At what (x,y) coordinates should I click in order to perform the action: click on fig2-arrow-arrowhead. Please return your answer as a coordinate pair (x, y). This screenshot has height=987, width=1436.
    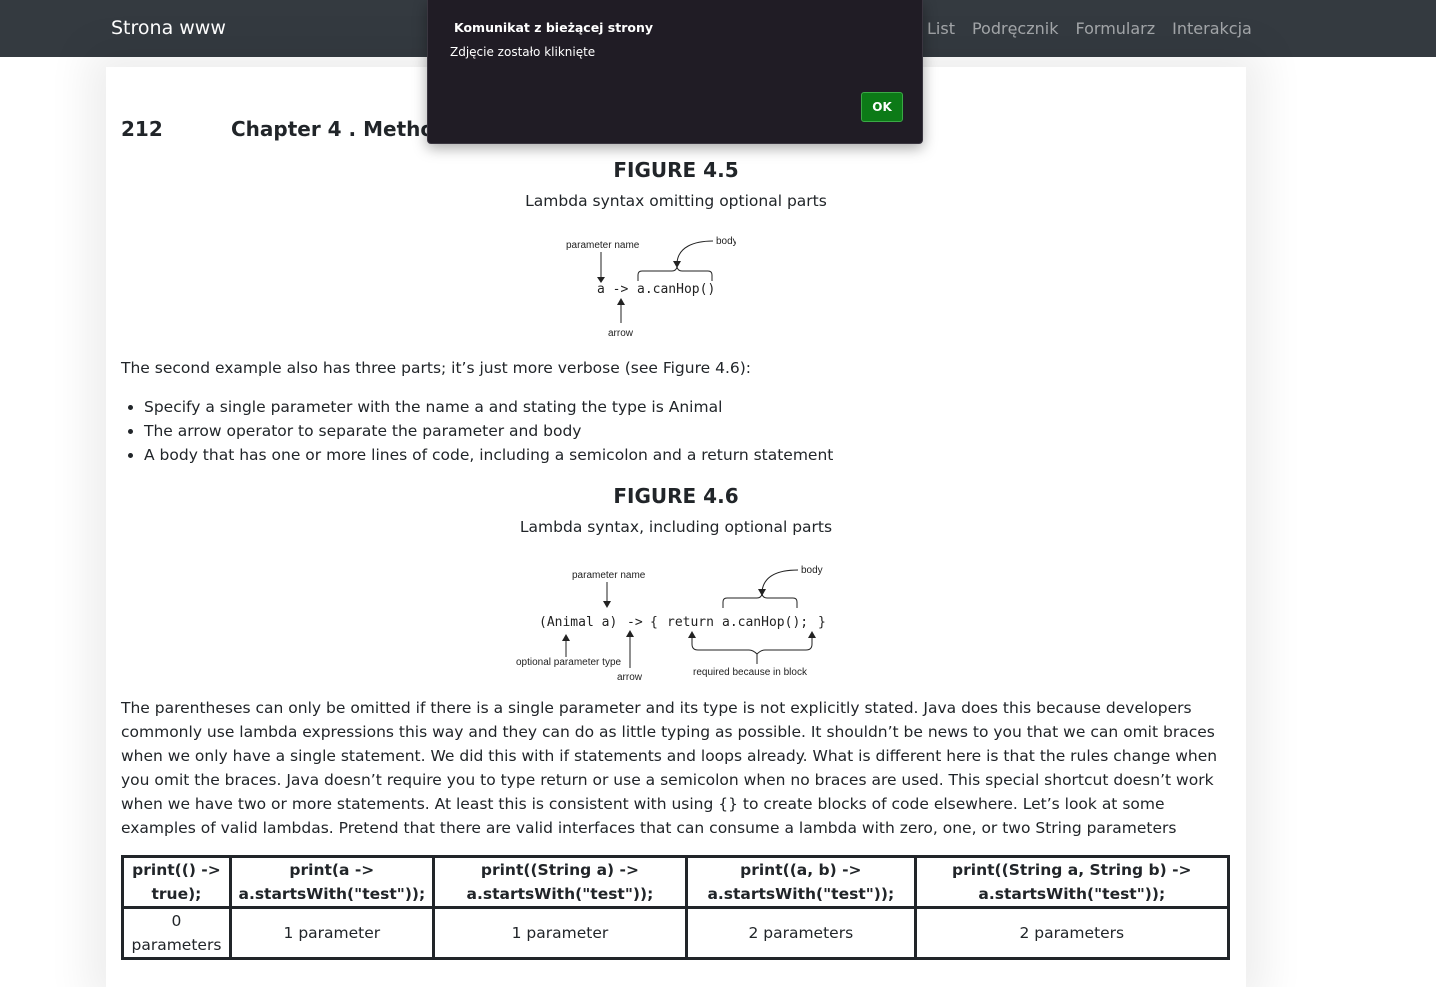
    Looking at the image, I should click on (630, 633).